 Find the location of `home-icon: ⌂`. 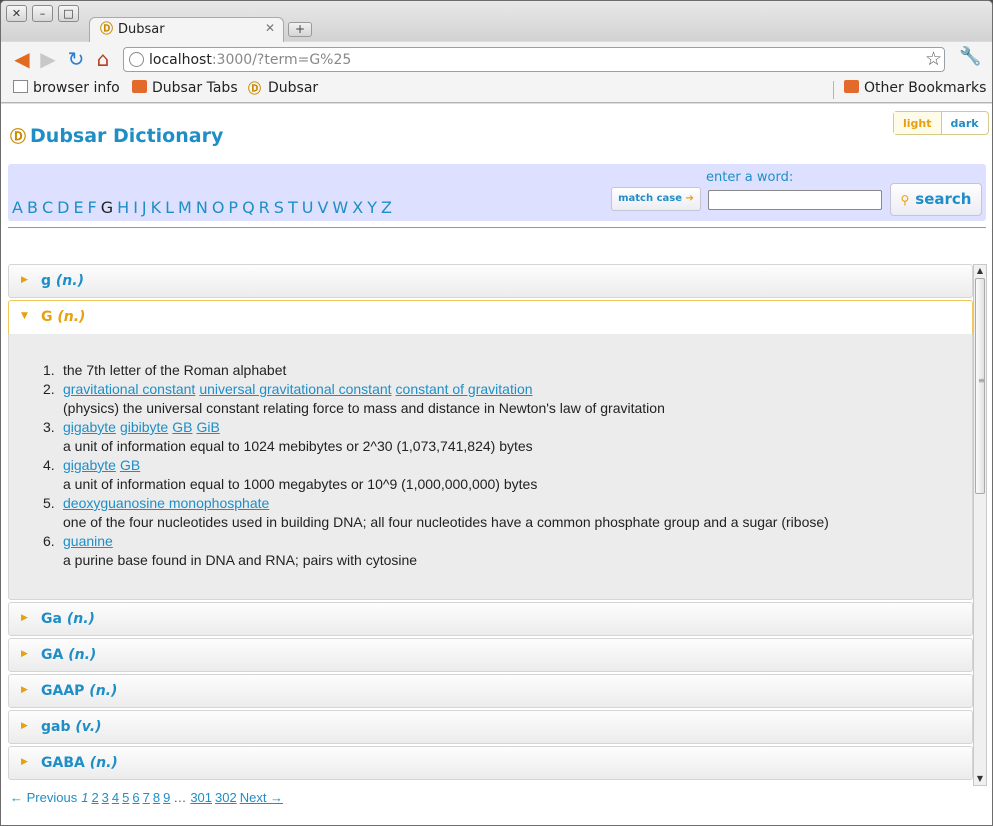

home-icon: ⌂ is located at coordinates (103, 59).